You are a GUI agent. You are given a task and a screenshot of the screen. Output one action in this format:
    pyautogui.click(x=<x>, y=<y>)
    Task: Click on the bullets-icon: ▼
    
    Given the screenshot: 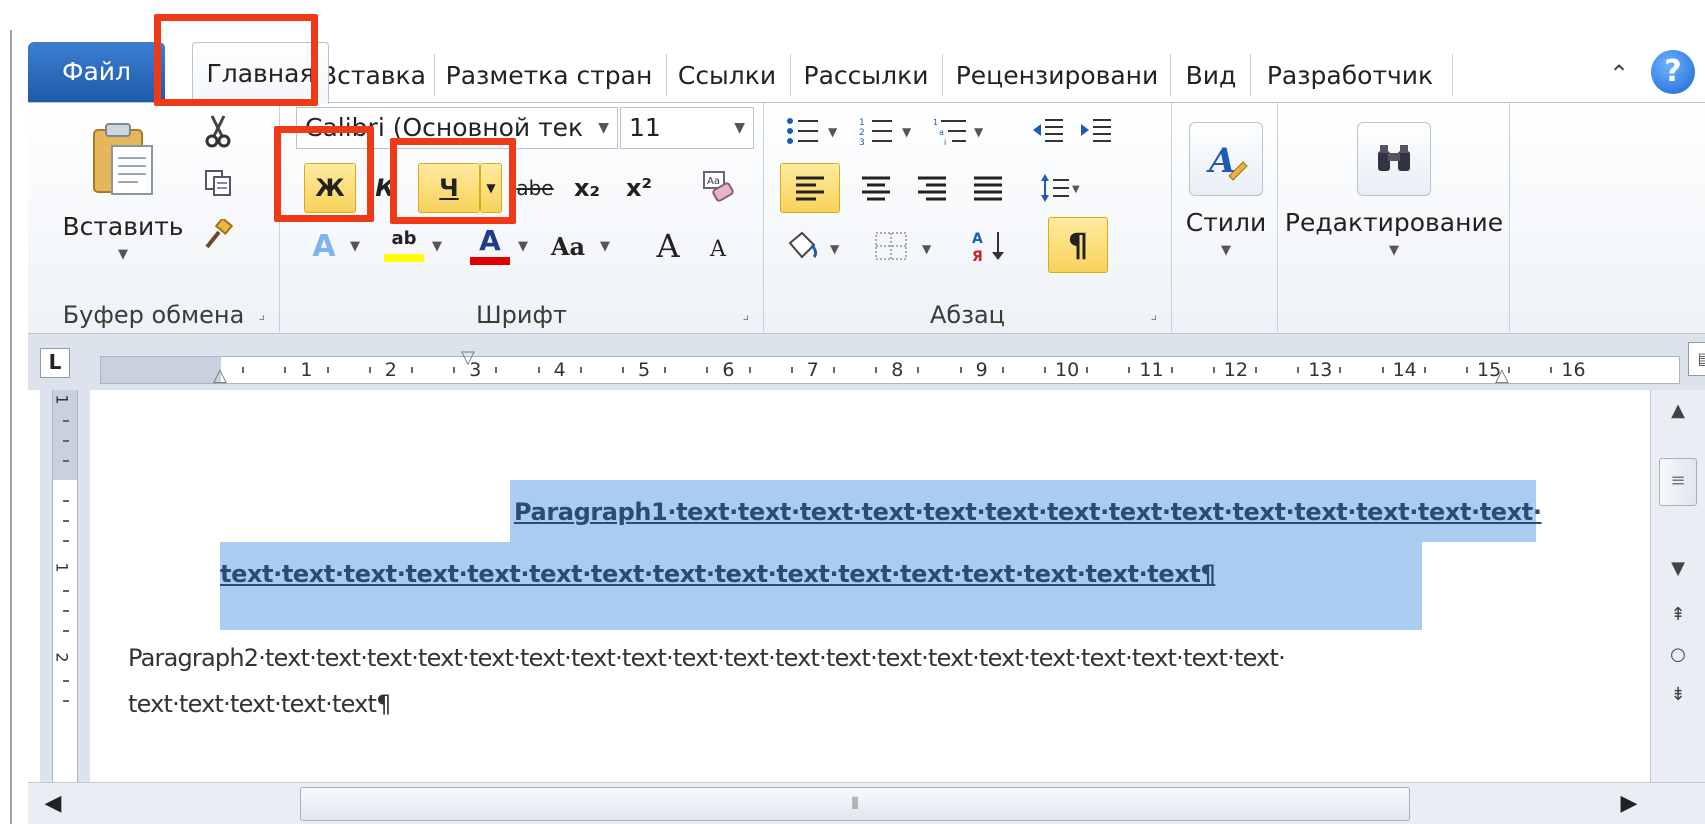 What is the action you would take?
    pyautogui.click(x=814, y=131)
    